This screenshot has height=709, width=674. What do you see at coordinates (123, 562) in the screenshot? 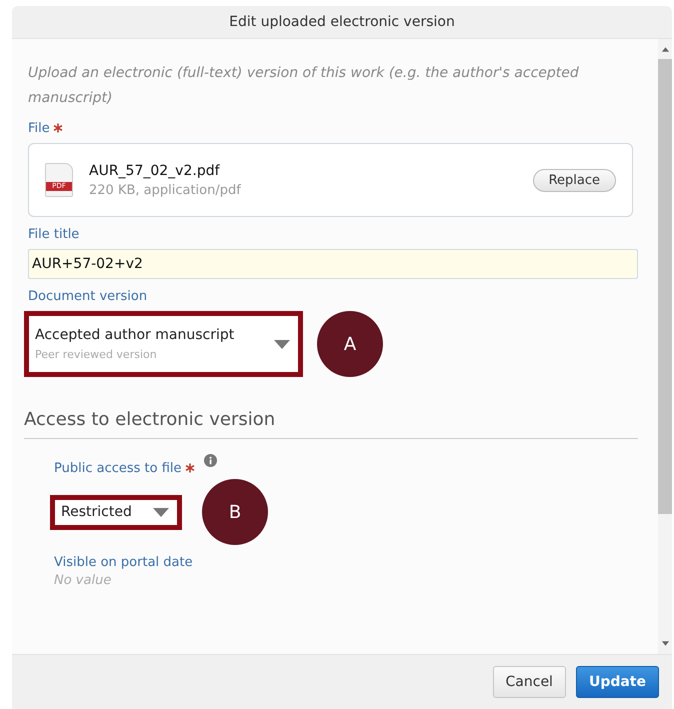
I see `field-label: Visible on portal date` at bounding box center [123, 562].